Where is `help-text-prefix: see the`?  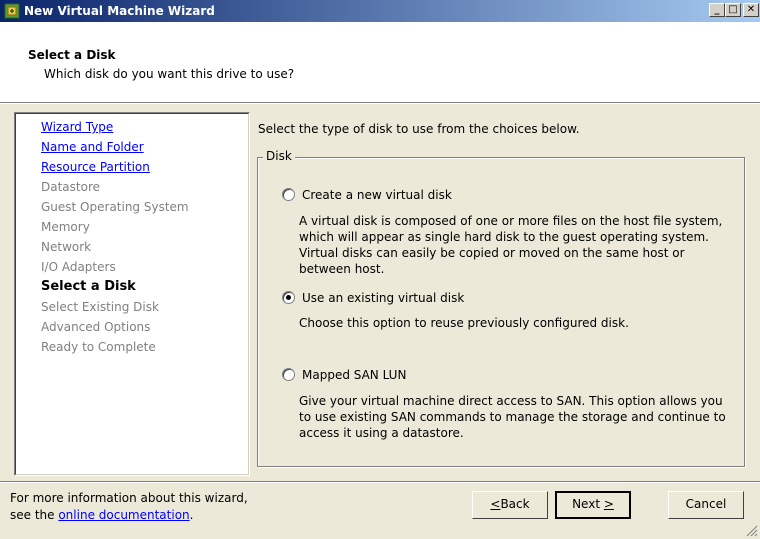 help-text-prefix: see the is located at coordinates (34, 515).